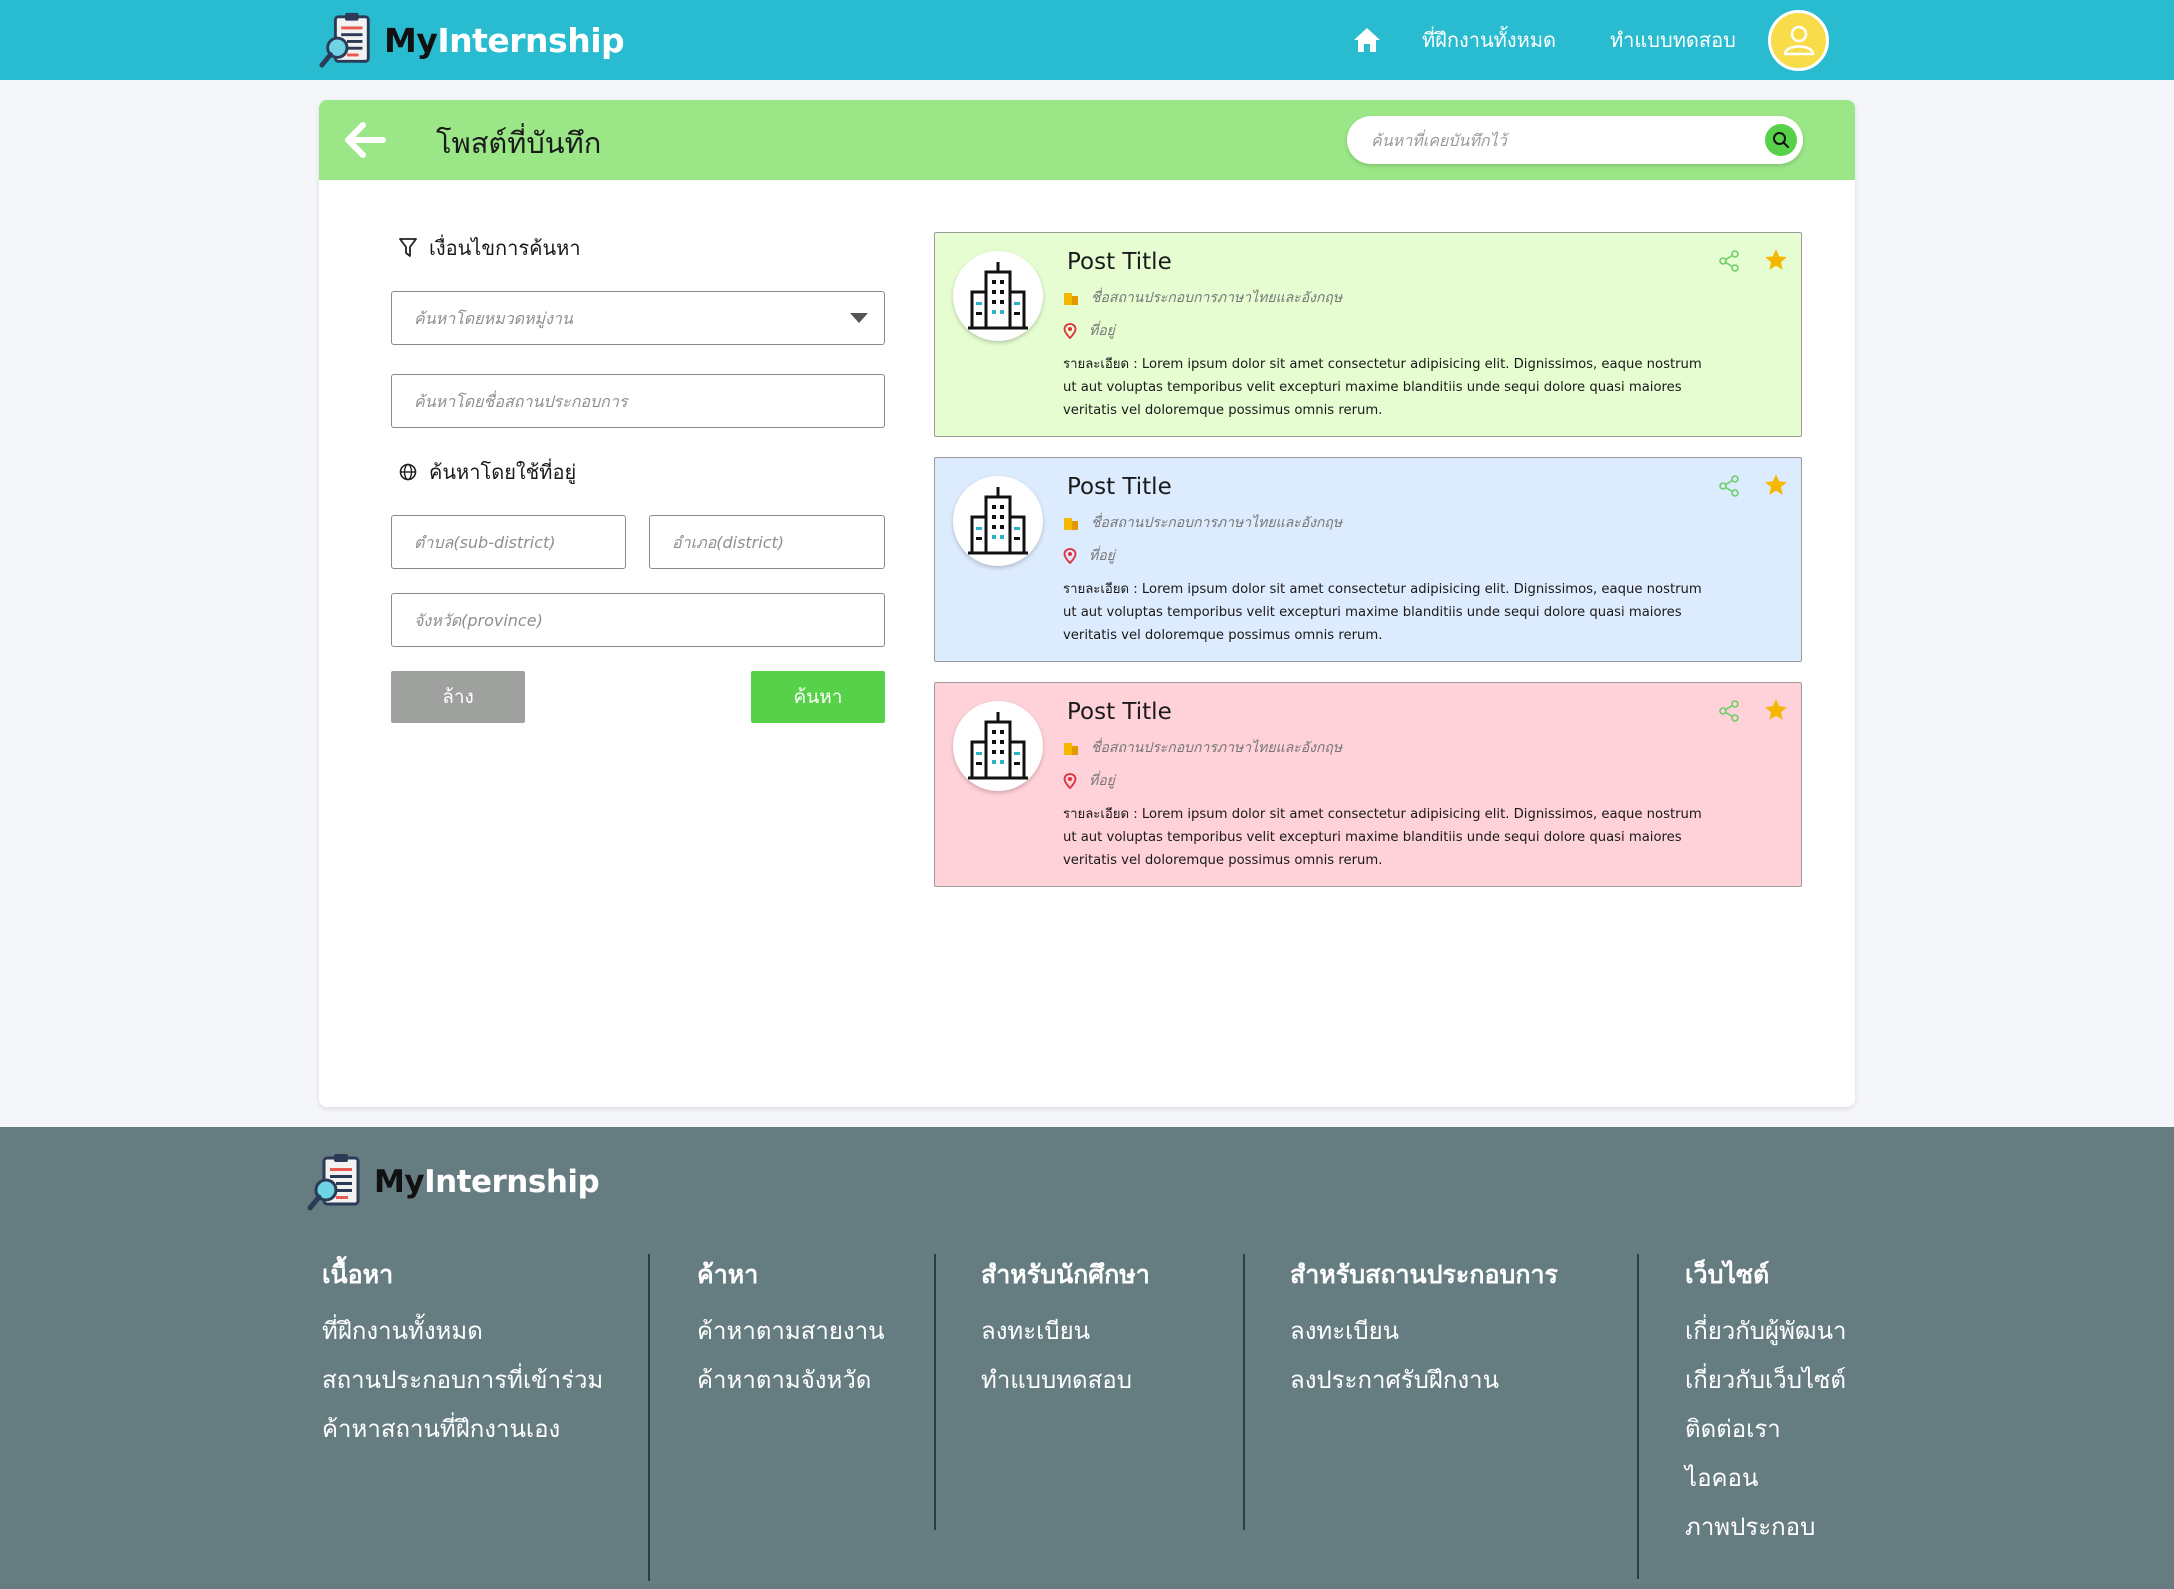 This screenshot has height=1589, width=2174. I want to click on footer-link: ค้าหาตามสายงาน, so click(791, 1331).